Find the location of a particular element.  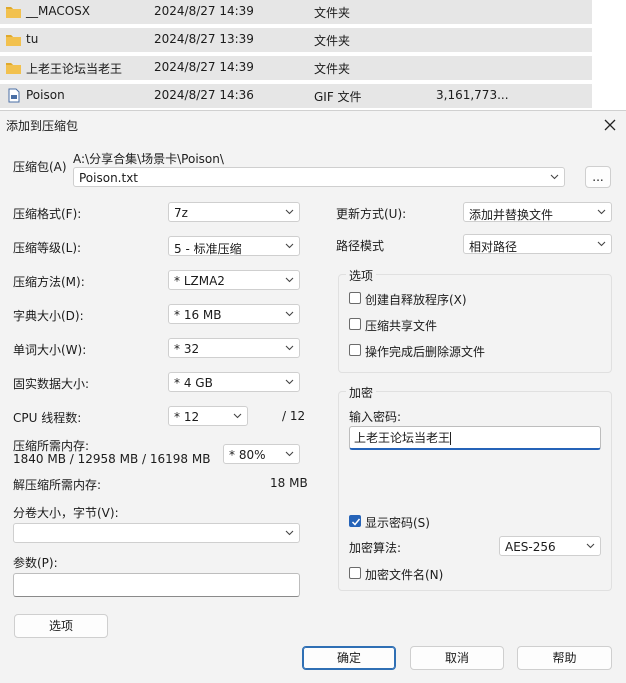

text-cursor is located at coordinates (451, 438).